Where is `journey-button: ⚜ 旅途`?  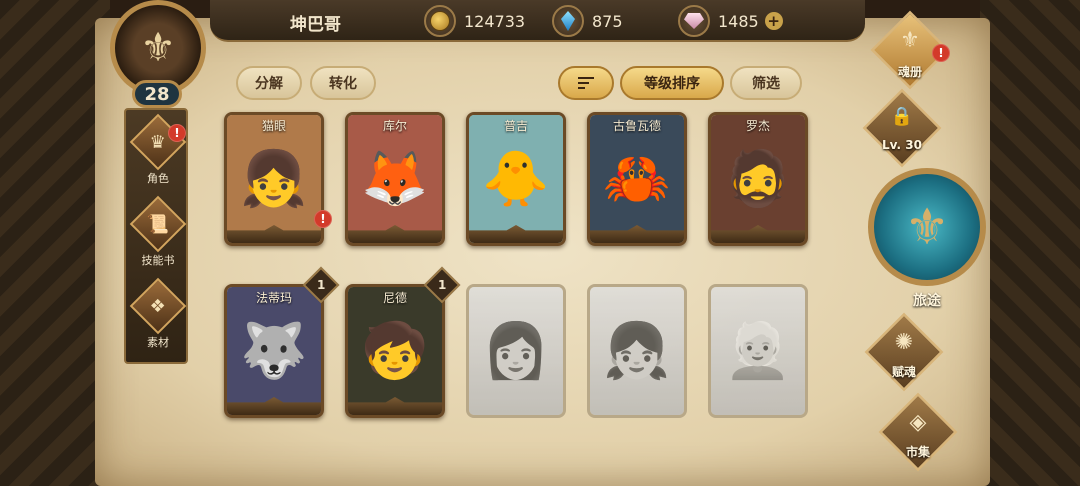 journey-button: ⚜ 旅途 is located at coordinates (929, 235).